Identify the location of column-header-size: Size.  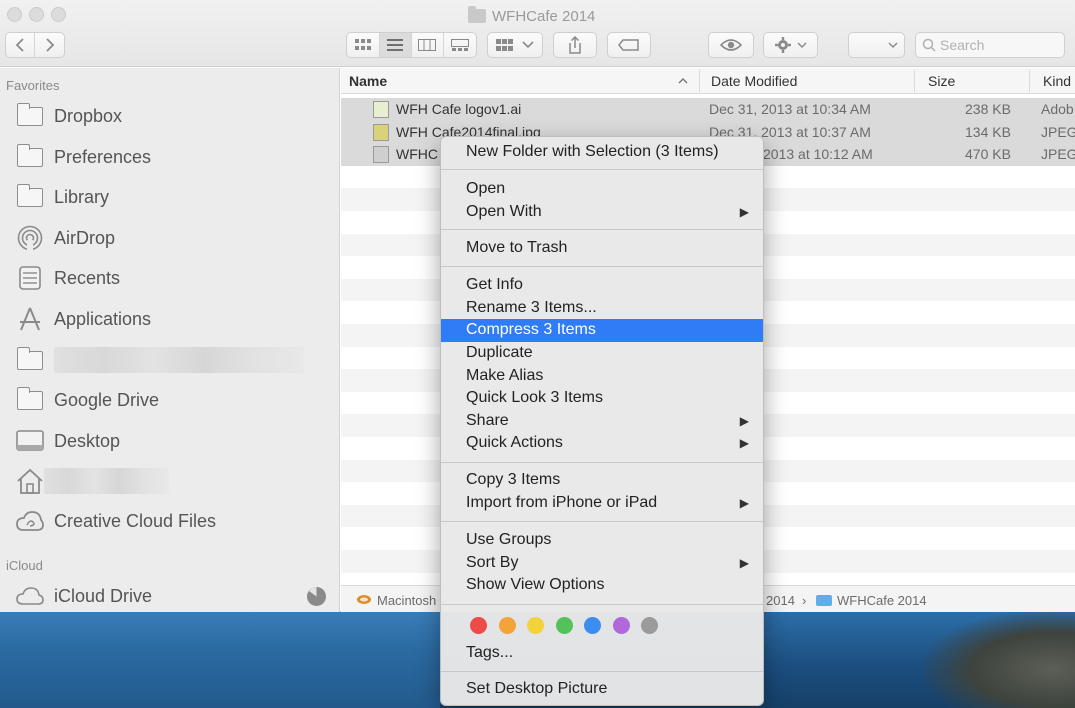
(941, 81).